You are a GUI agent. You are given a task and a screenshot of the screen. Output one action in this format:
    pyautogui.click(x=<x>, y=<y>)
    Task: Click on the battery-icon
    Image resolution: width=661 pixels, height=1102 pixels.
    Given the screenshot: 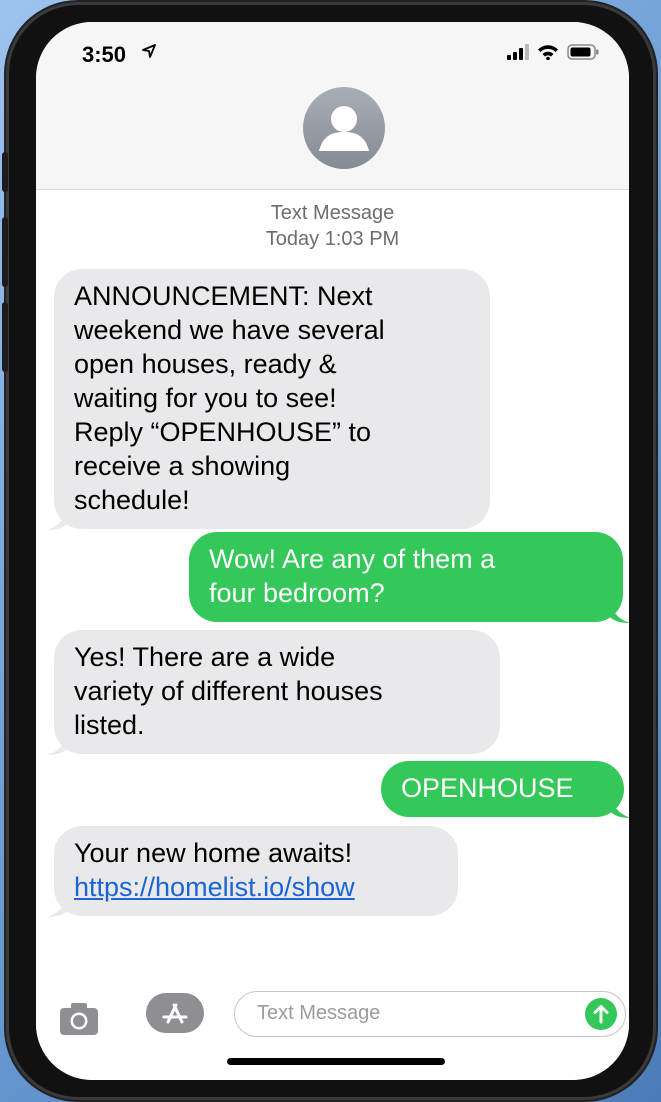 What is the action you would take?
    pyautogui.click(x=583, y=52)
    